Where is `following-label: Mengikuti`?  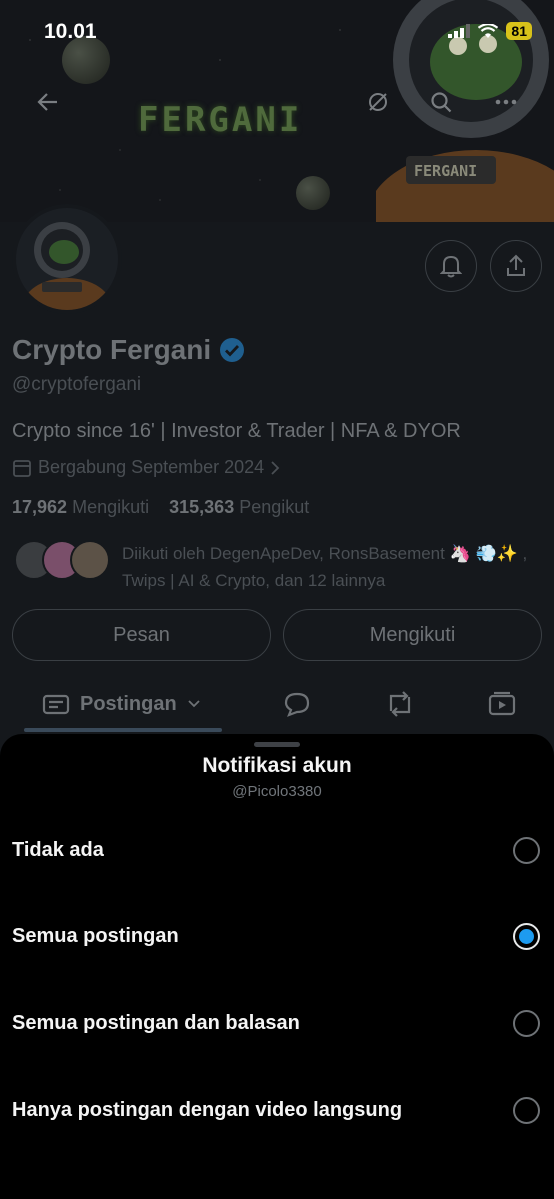
following-label: Mengikuti is located at coordinates (111, 507).